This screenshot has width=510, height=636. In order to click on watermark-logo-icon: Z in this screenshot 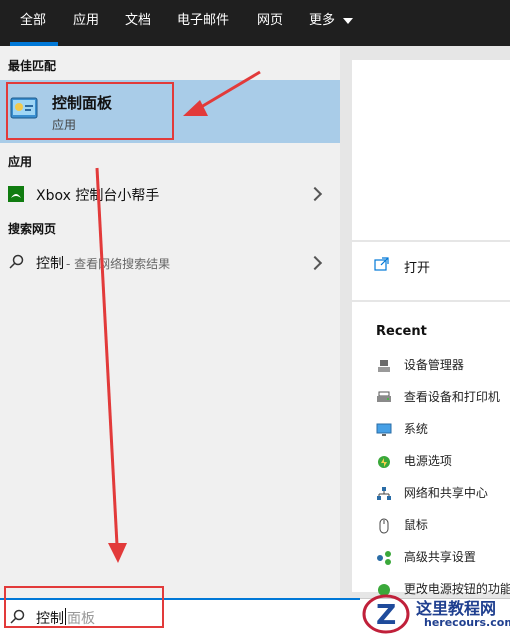, I will do `click(386, 614)`.